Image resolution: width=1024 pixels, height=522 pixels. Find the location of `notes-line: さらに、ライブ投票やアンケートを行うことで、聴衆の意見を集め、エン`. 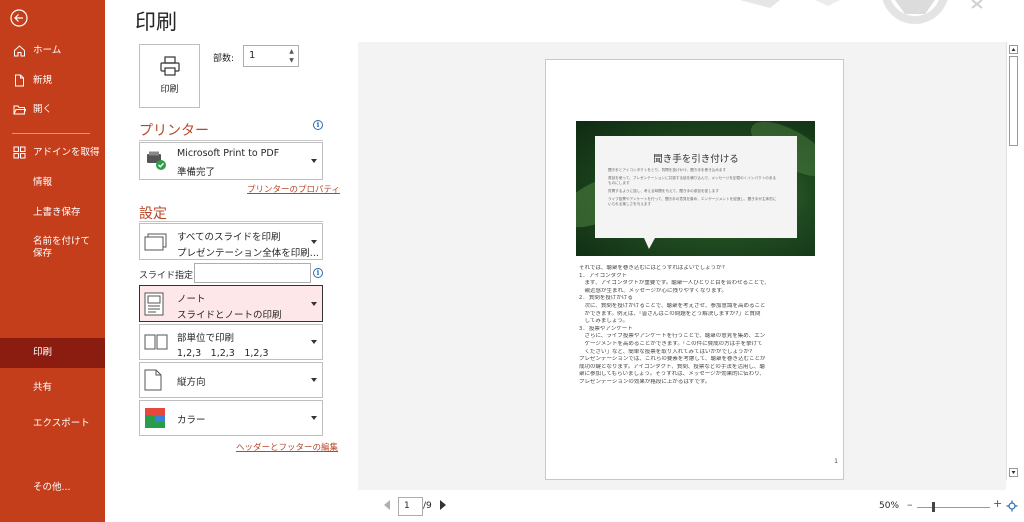

notes-line: さらに、ライブ投票やアンケートを行うことで、聴衆の意見を集め、エン is located at coordinates (672, 336).